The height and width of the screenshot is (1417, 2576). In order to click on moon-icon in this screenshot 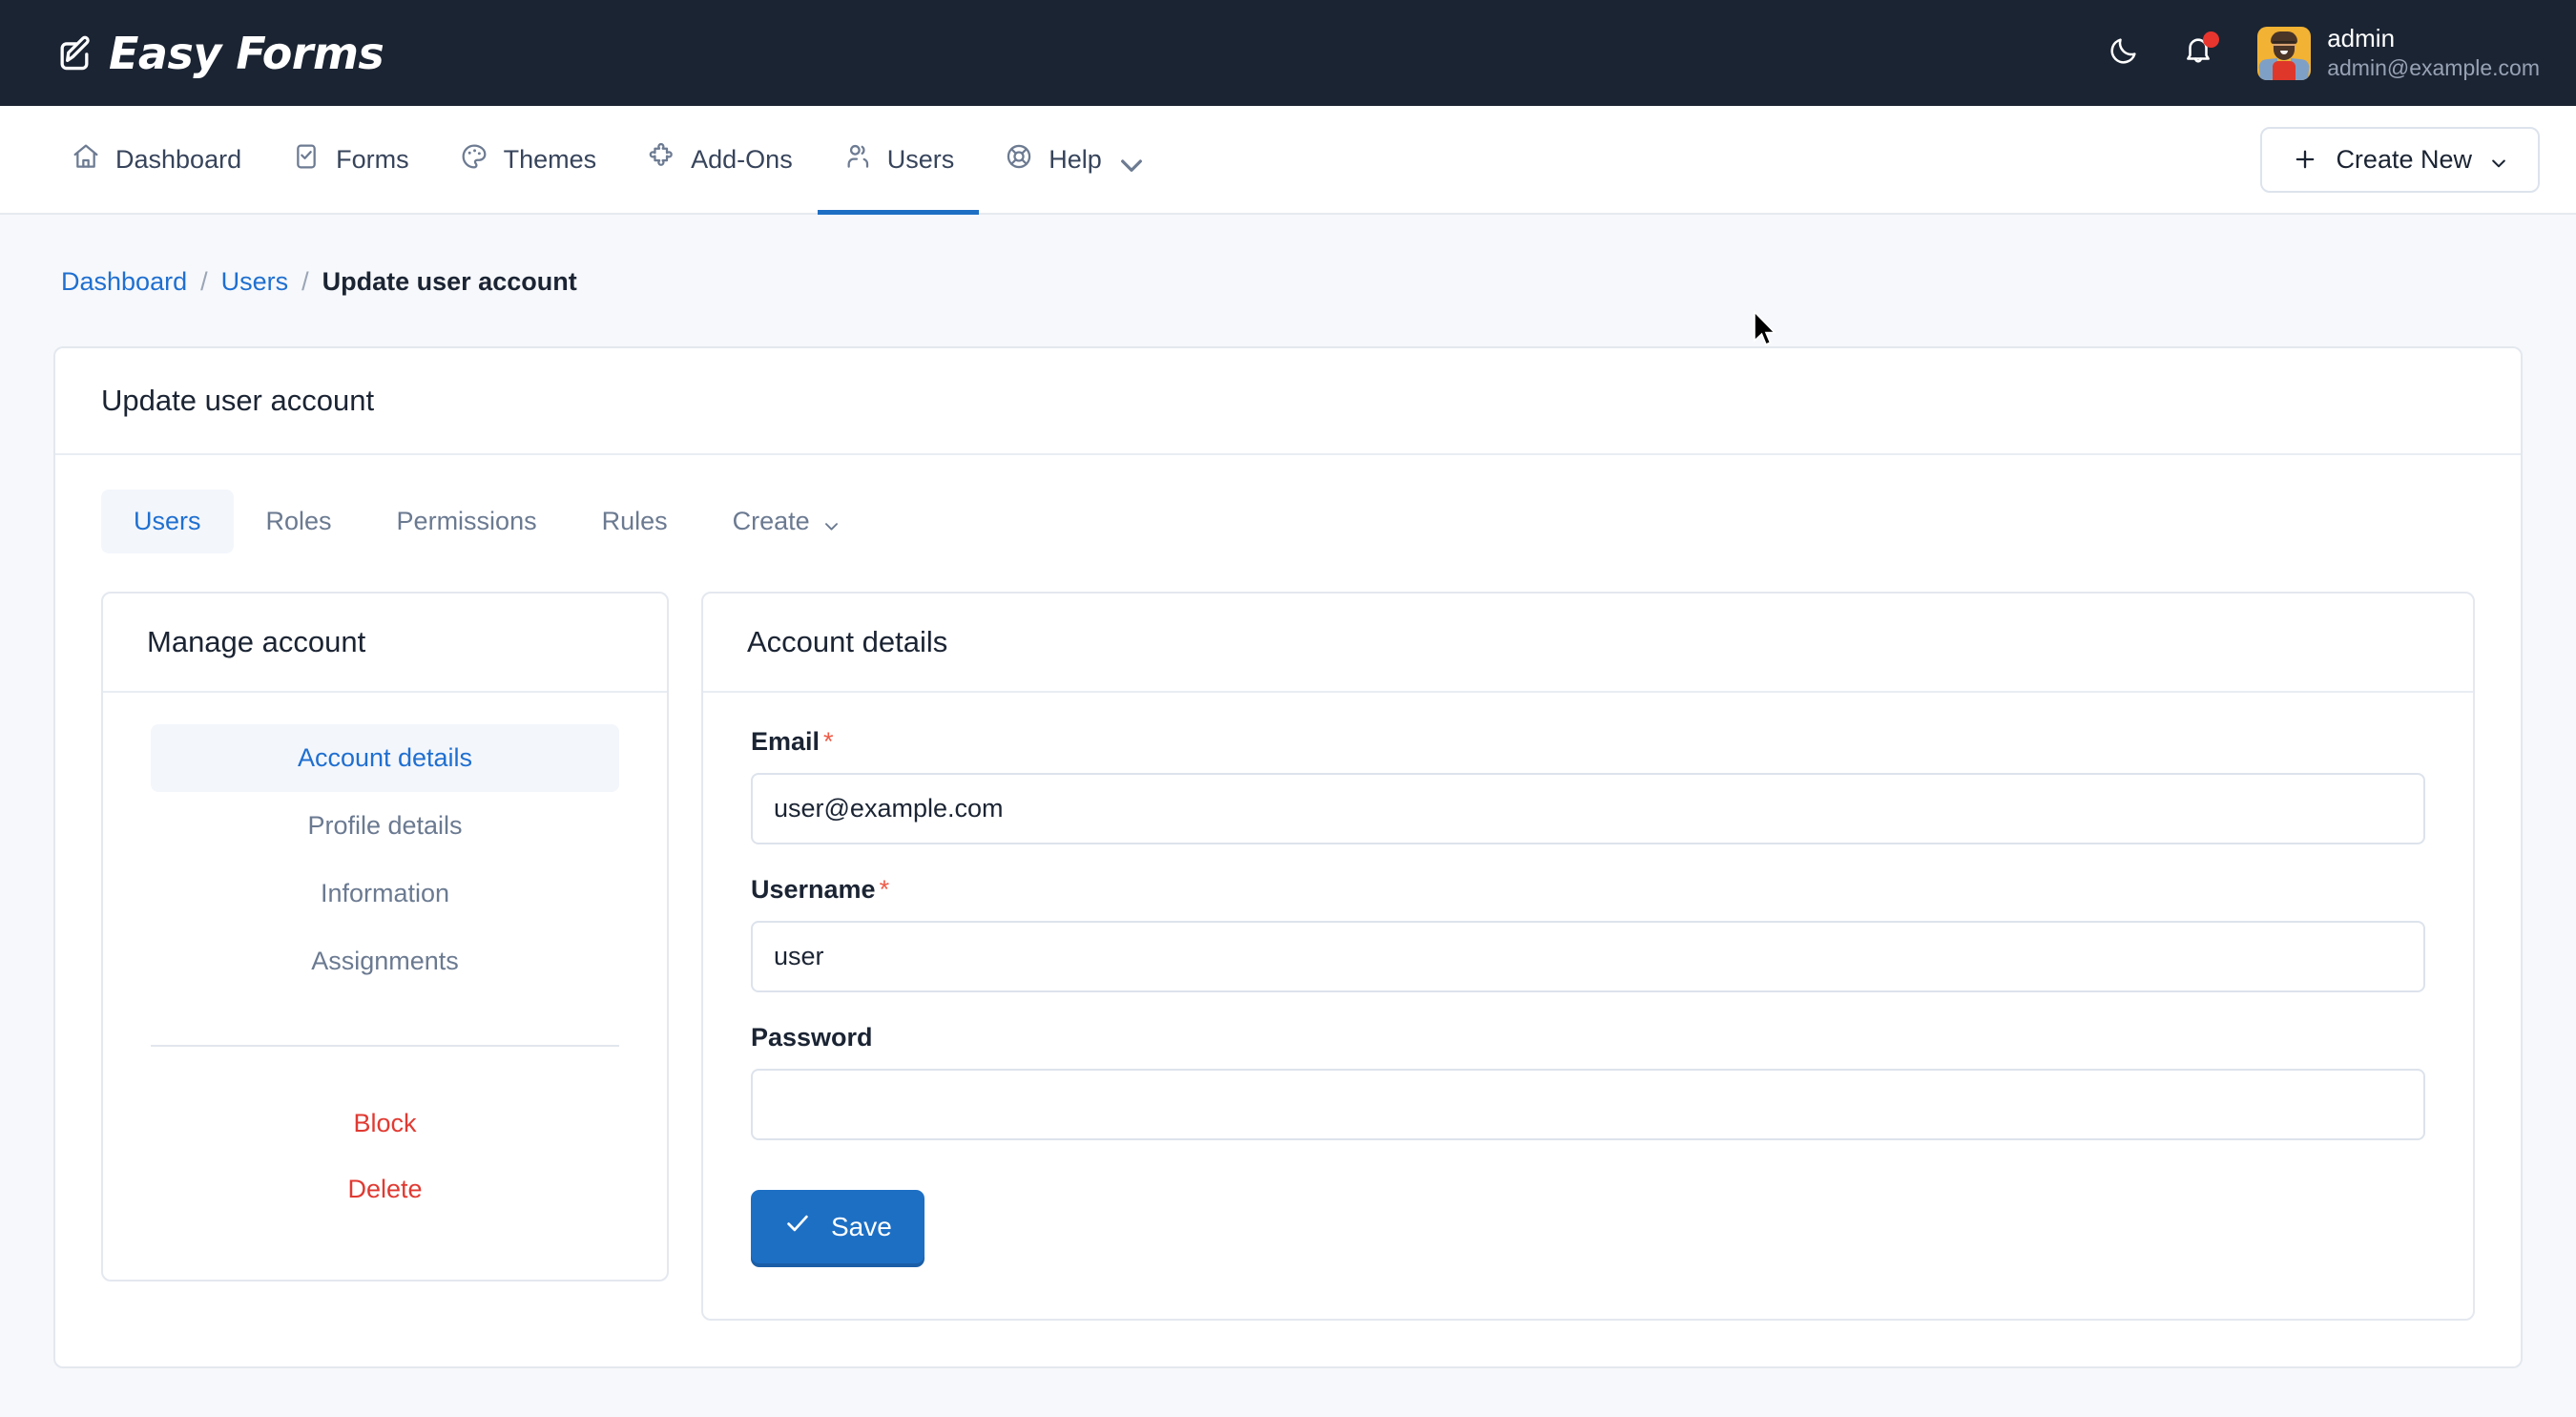, I will do `click(2124, 53)`.